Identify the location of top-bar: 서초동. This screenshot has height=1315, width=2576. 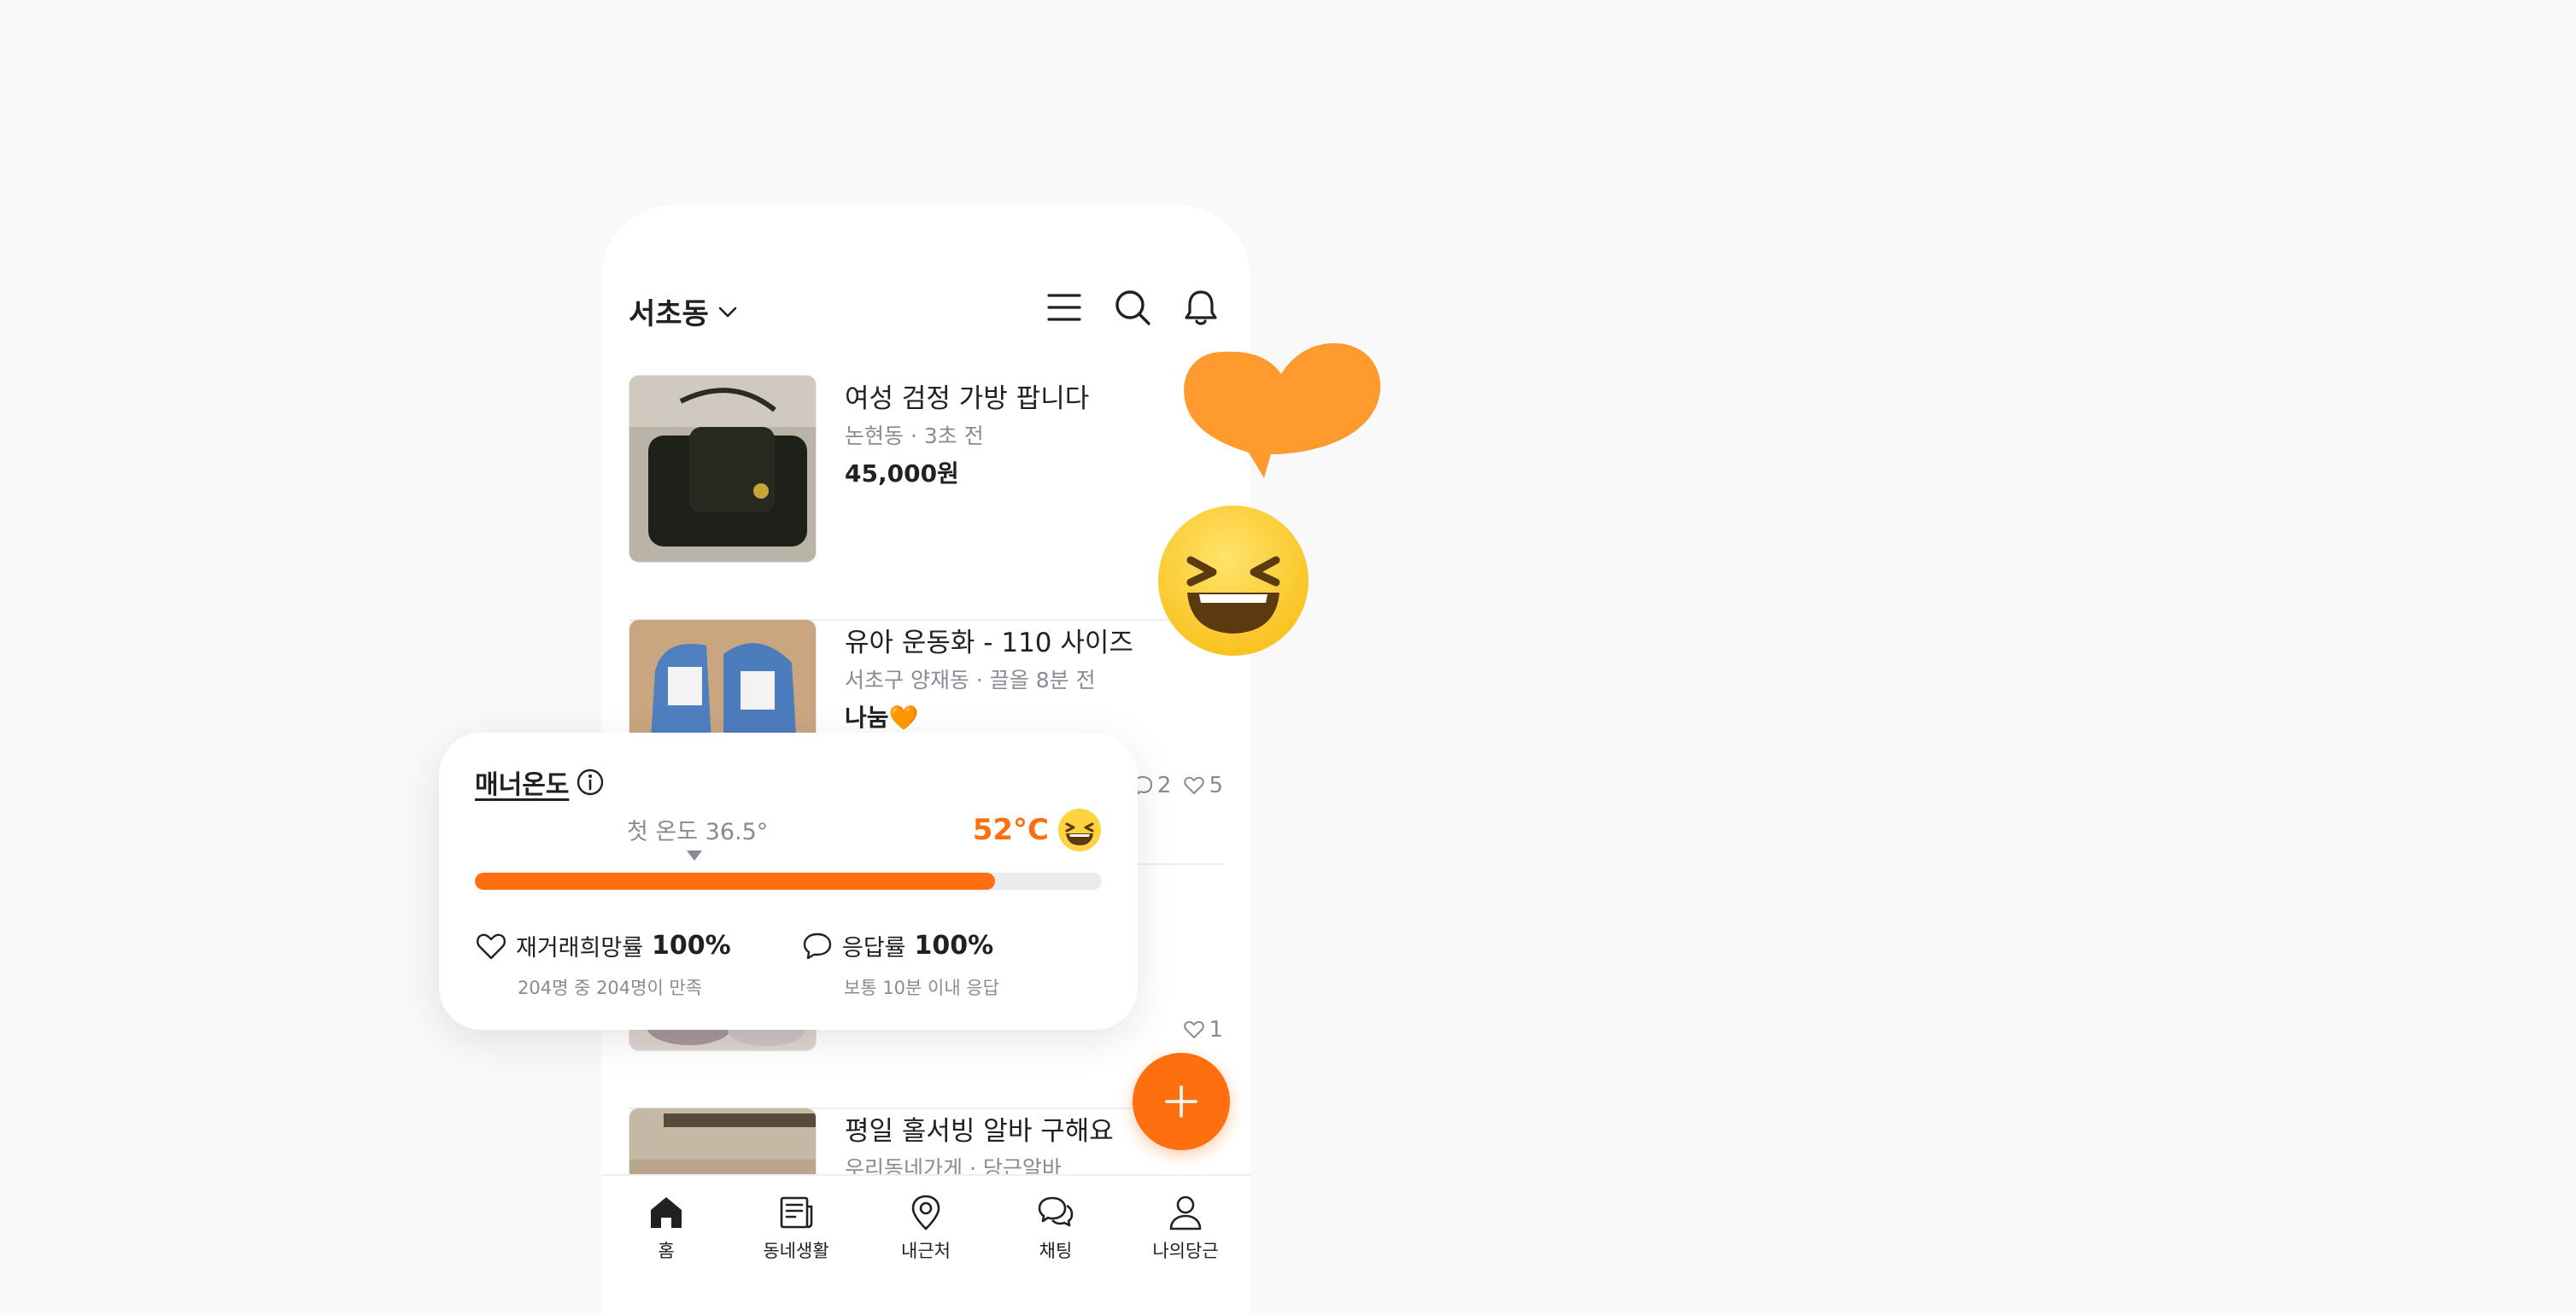
(925, 276).